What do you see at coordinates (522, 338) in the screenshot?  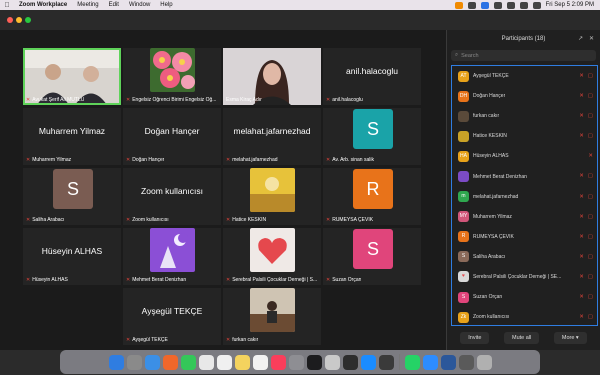 I see `mute-all-button: Mute all` at bounding box center [522, 338].